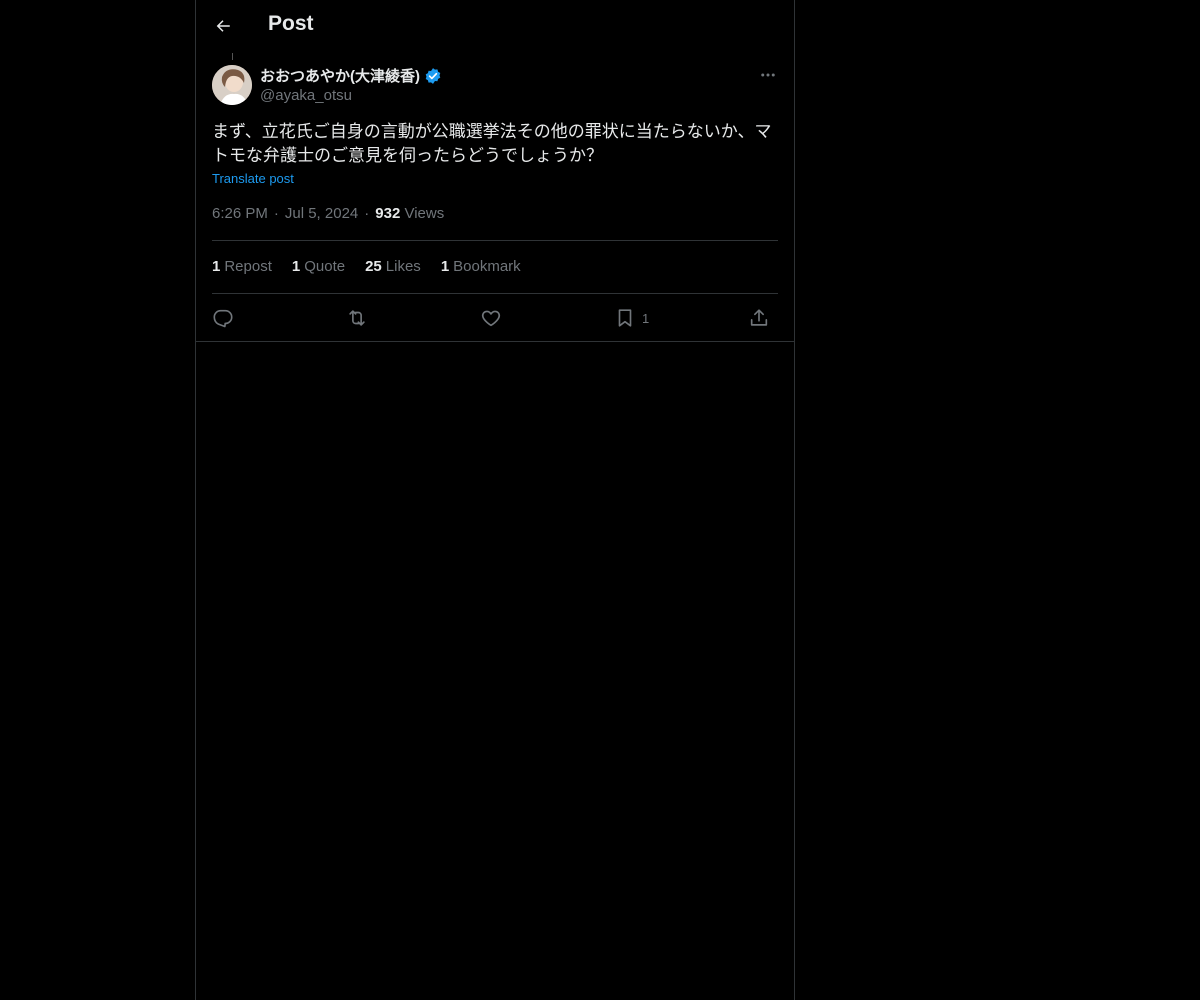  Describe the element at coordinates (291, 23) in the screenshot. I see `page-title: Post` at that location.